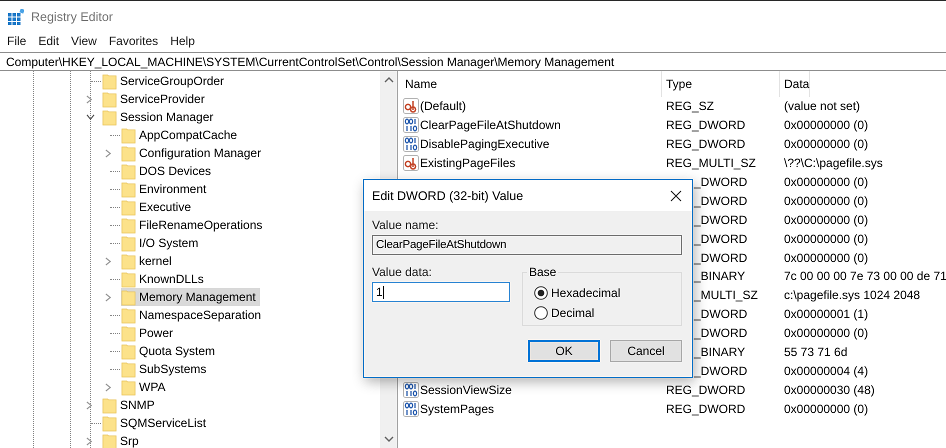  What do you see at coordinates (725, 295) in the screenshot?
I see `table-cell-text: _MULTI_SZ` at bounding box center [725, 295].